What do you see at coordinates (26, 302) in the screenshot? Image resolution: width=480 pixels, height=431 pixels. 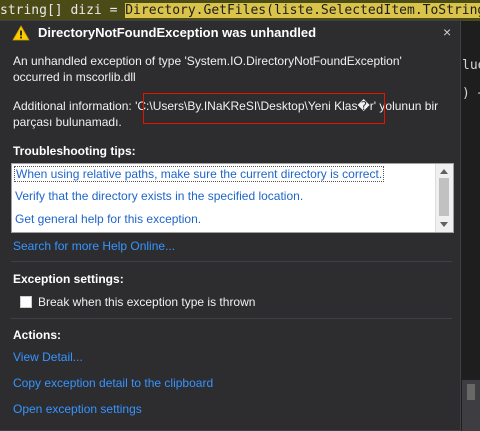 I see `break-checkbox` at bounding box center [26, 302].